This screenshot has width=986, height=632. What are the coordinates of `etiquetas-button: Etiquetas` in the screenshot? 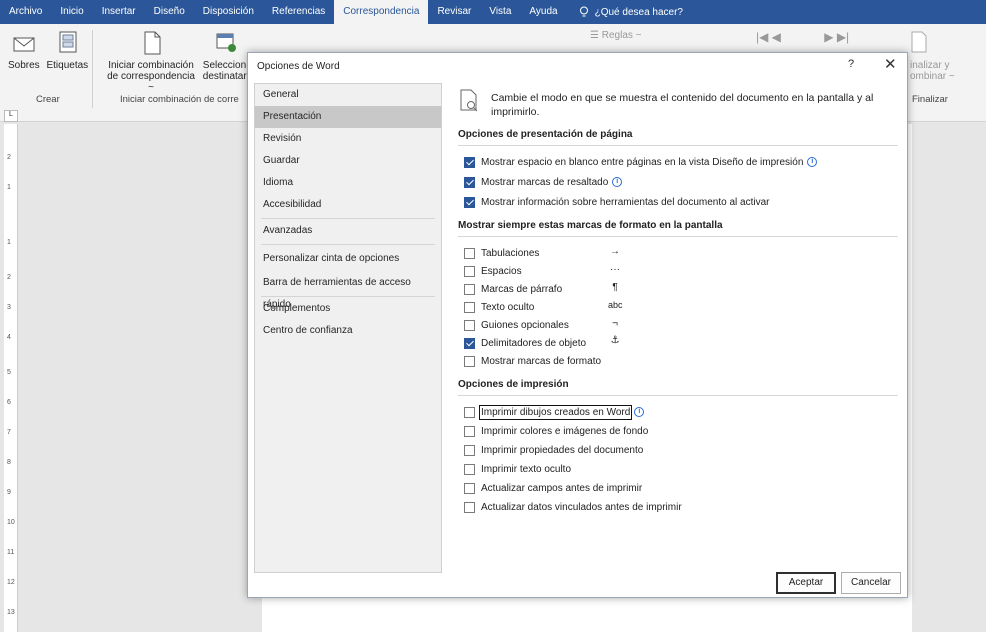 It's located at (67, 50).